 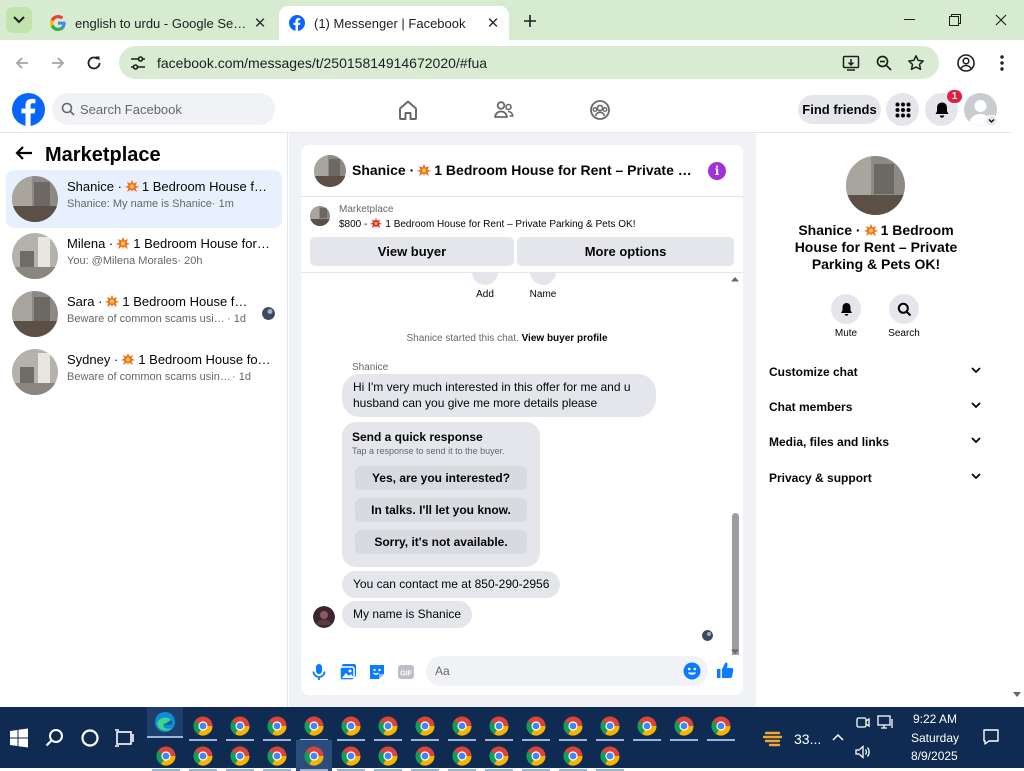 What do you see at coordinates (916, 63) in the screenshot?
I see `bookmark-star-icon` at bounding box center [916, 63].